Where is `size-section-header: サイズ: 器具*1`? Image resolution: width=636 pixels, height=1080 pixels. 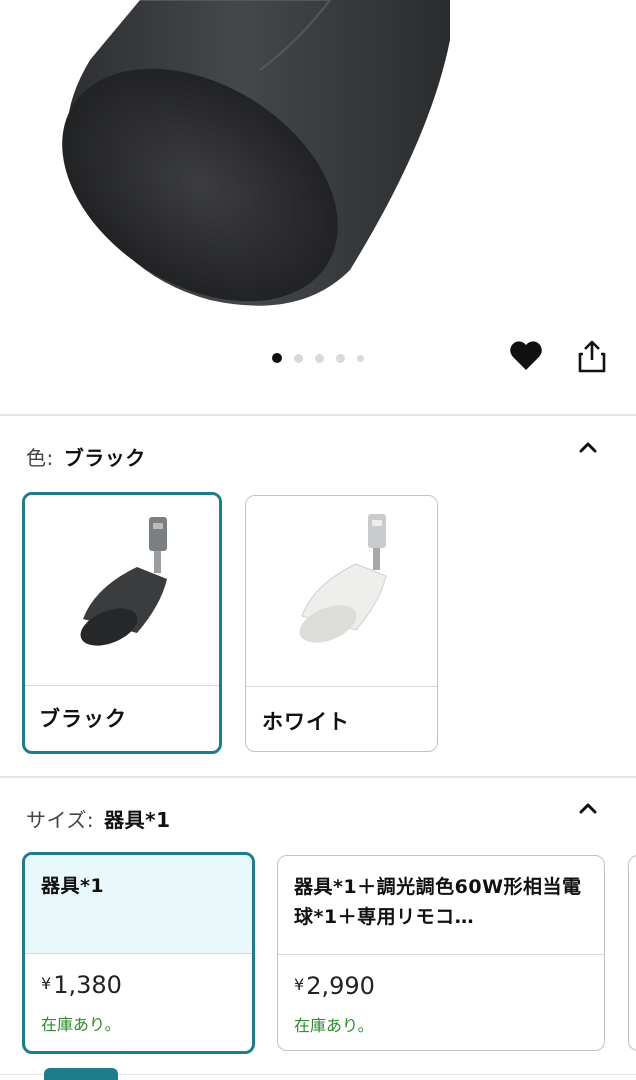
size-section-header: サイズ: 器具*1 is located at coordinates (98, 818).